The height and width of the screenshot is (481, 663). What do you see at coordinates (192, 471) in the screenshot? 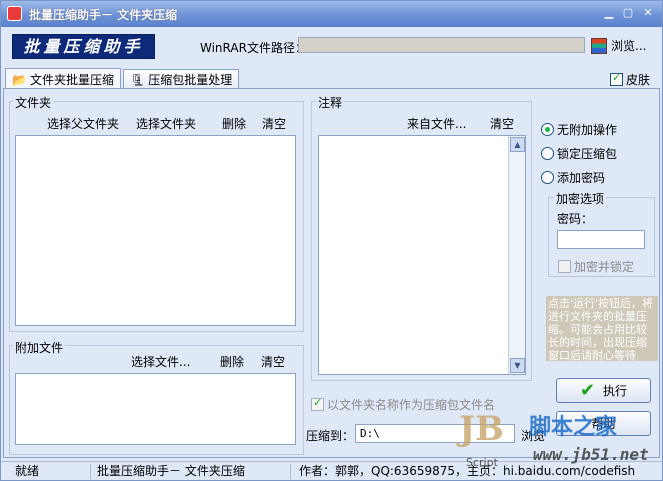
I see `status-app: 批量压缩助手－ 文件夹压缩` at bounding box center [192, 471].